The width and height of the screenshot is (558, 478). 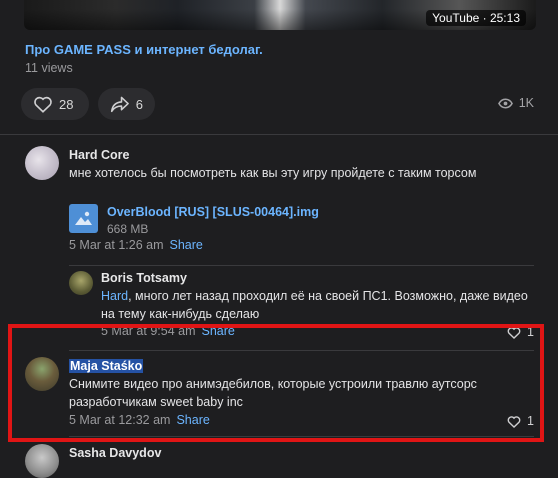 What do you see at coordinates (526, 103) in the screenshot?
I see `views-count: 1K` at bounding box center [526, 103].